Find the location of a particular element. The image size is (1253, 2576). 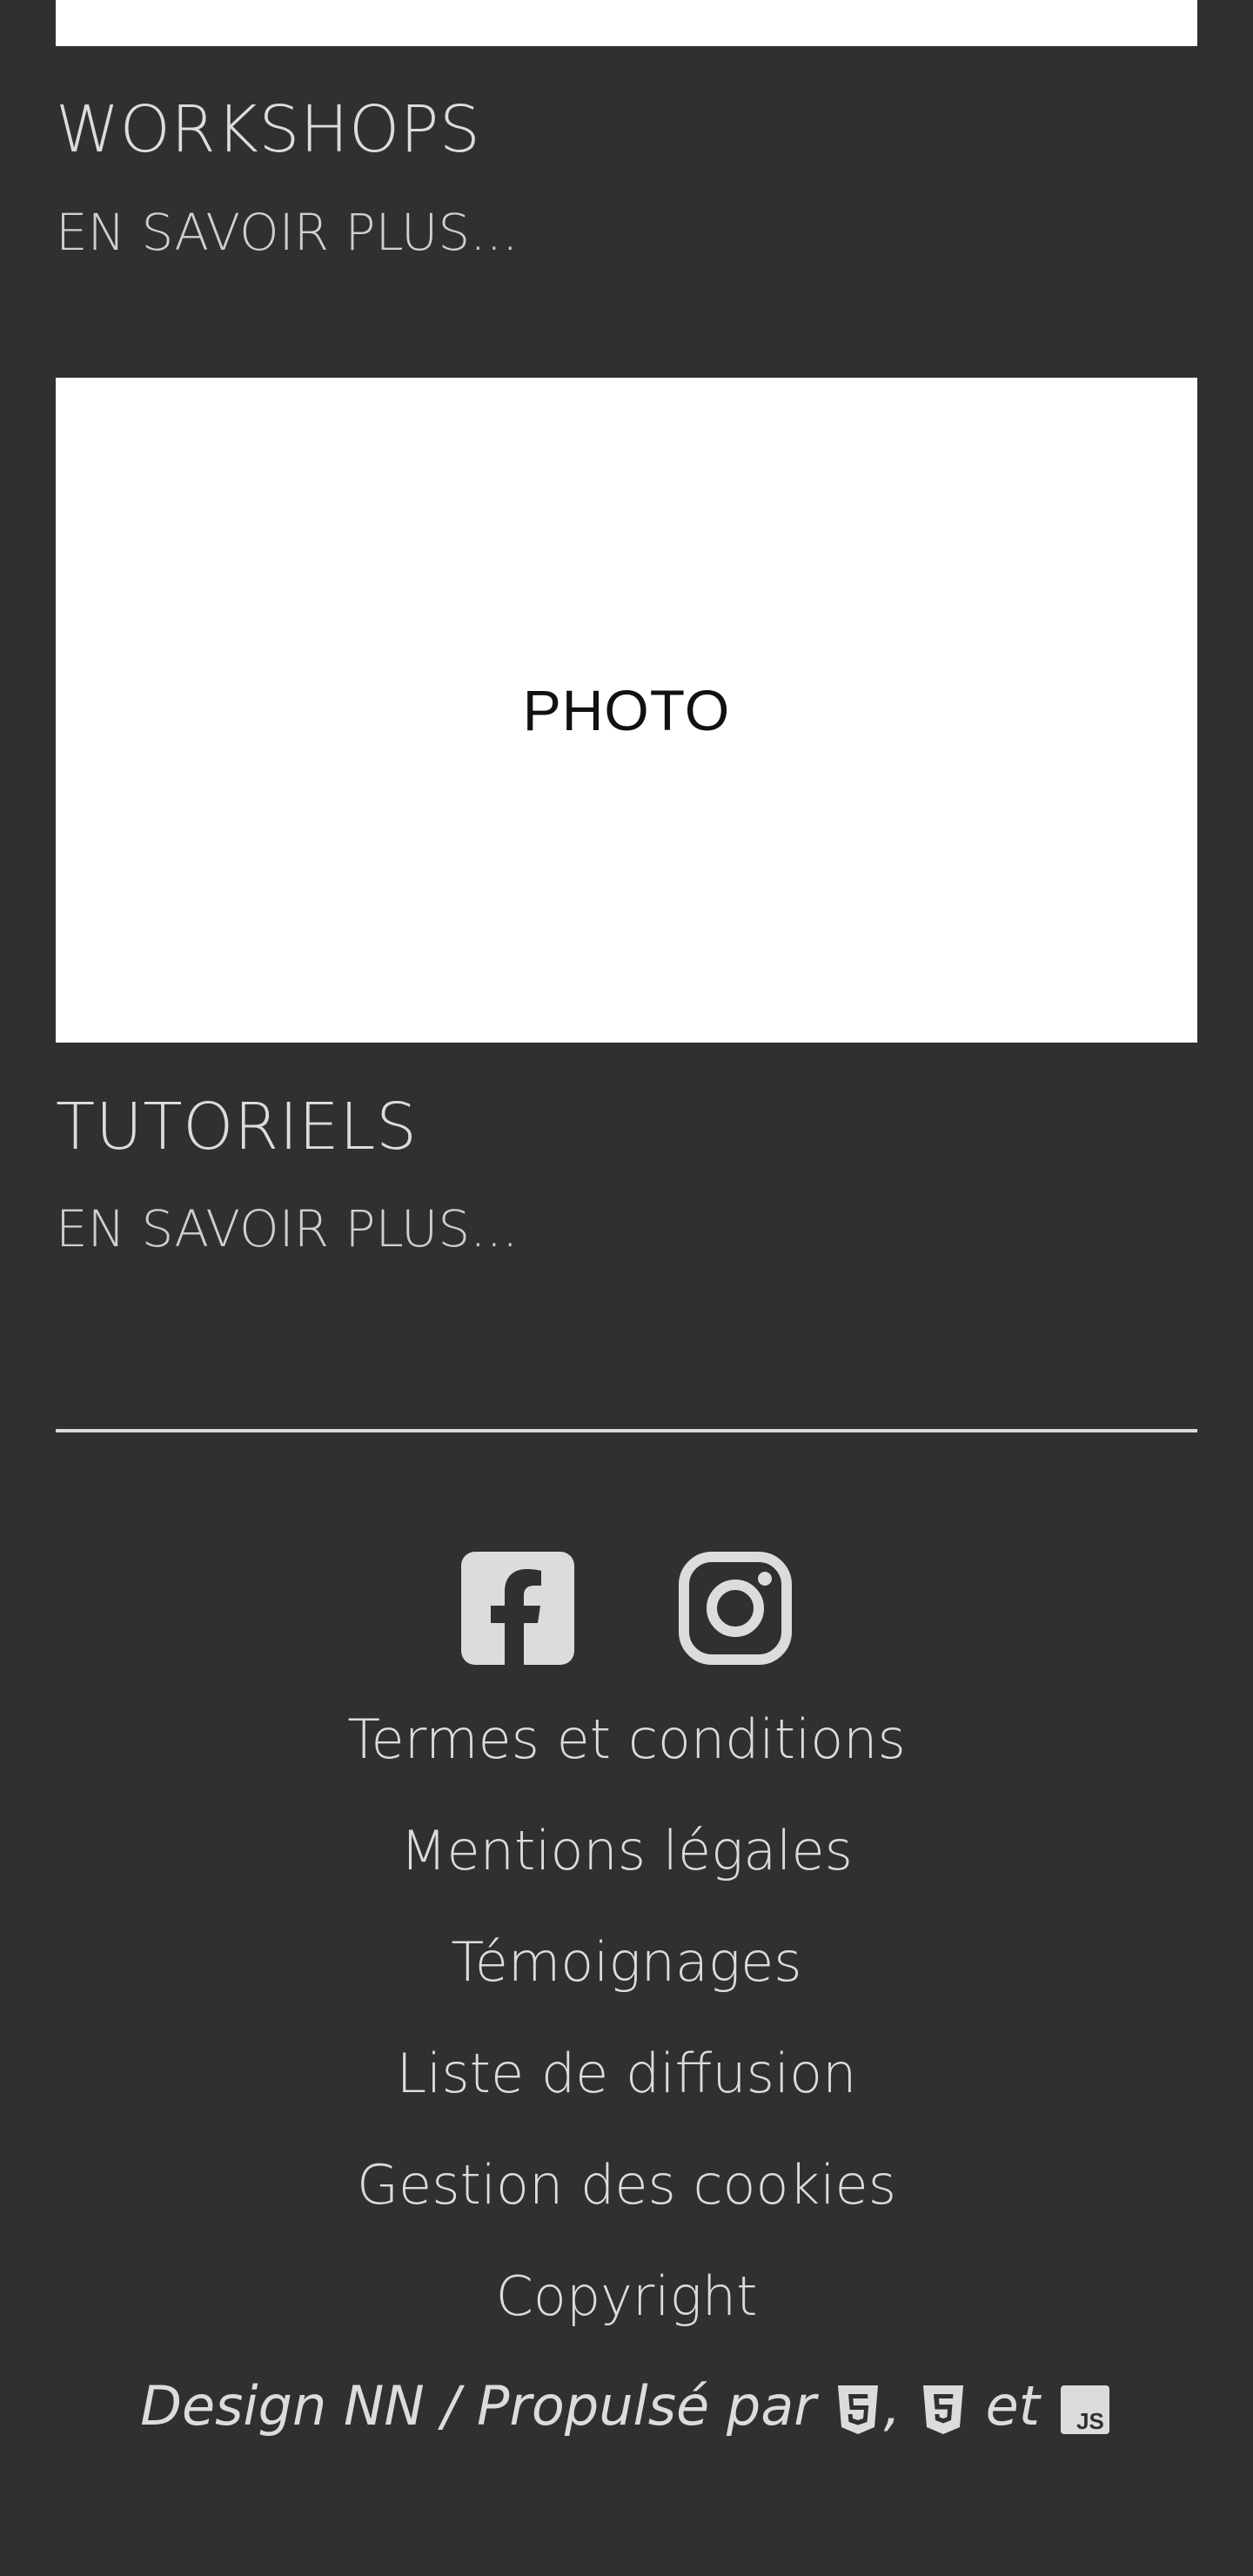

instagram-link is located at coordinates (735, 1608).